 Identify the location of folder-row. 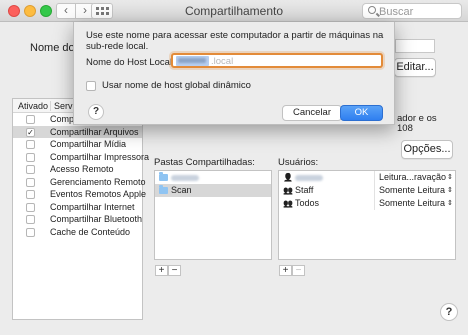
(213, 177).